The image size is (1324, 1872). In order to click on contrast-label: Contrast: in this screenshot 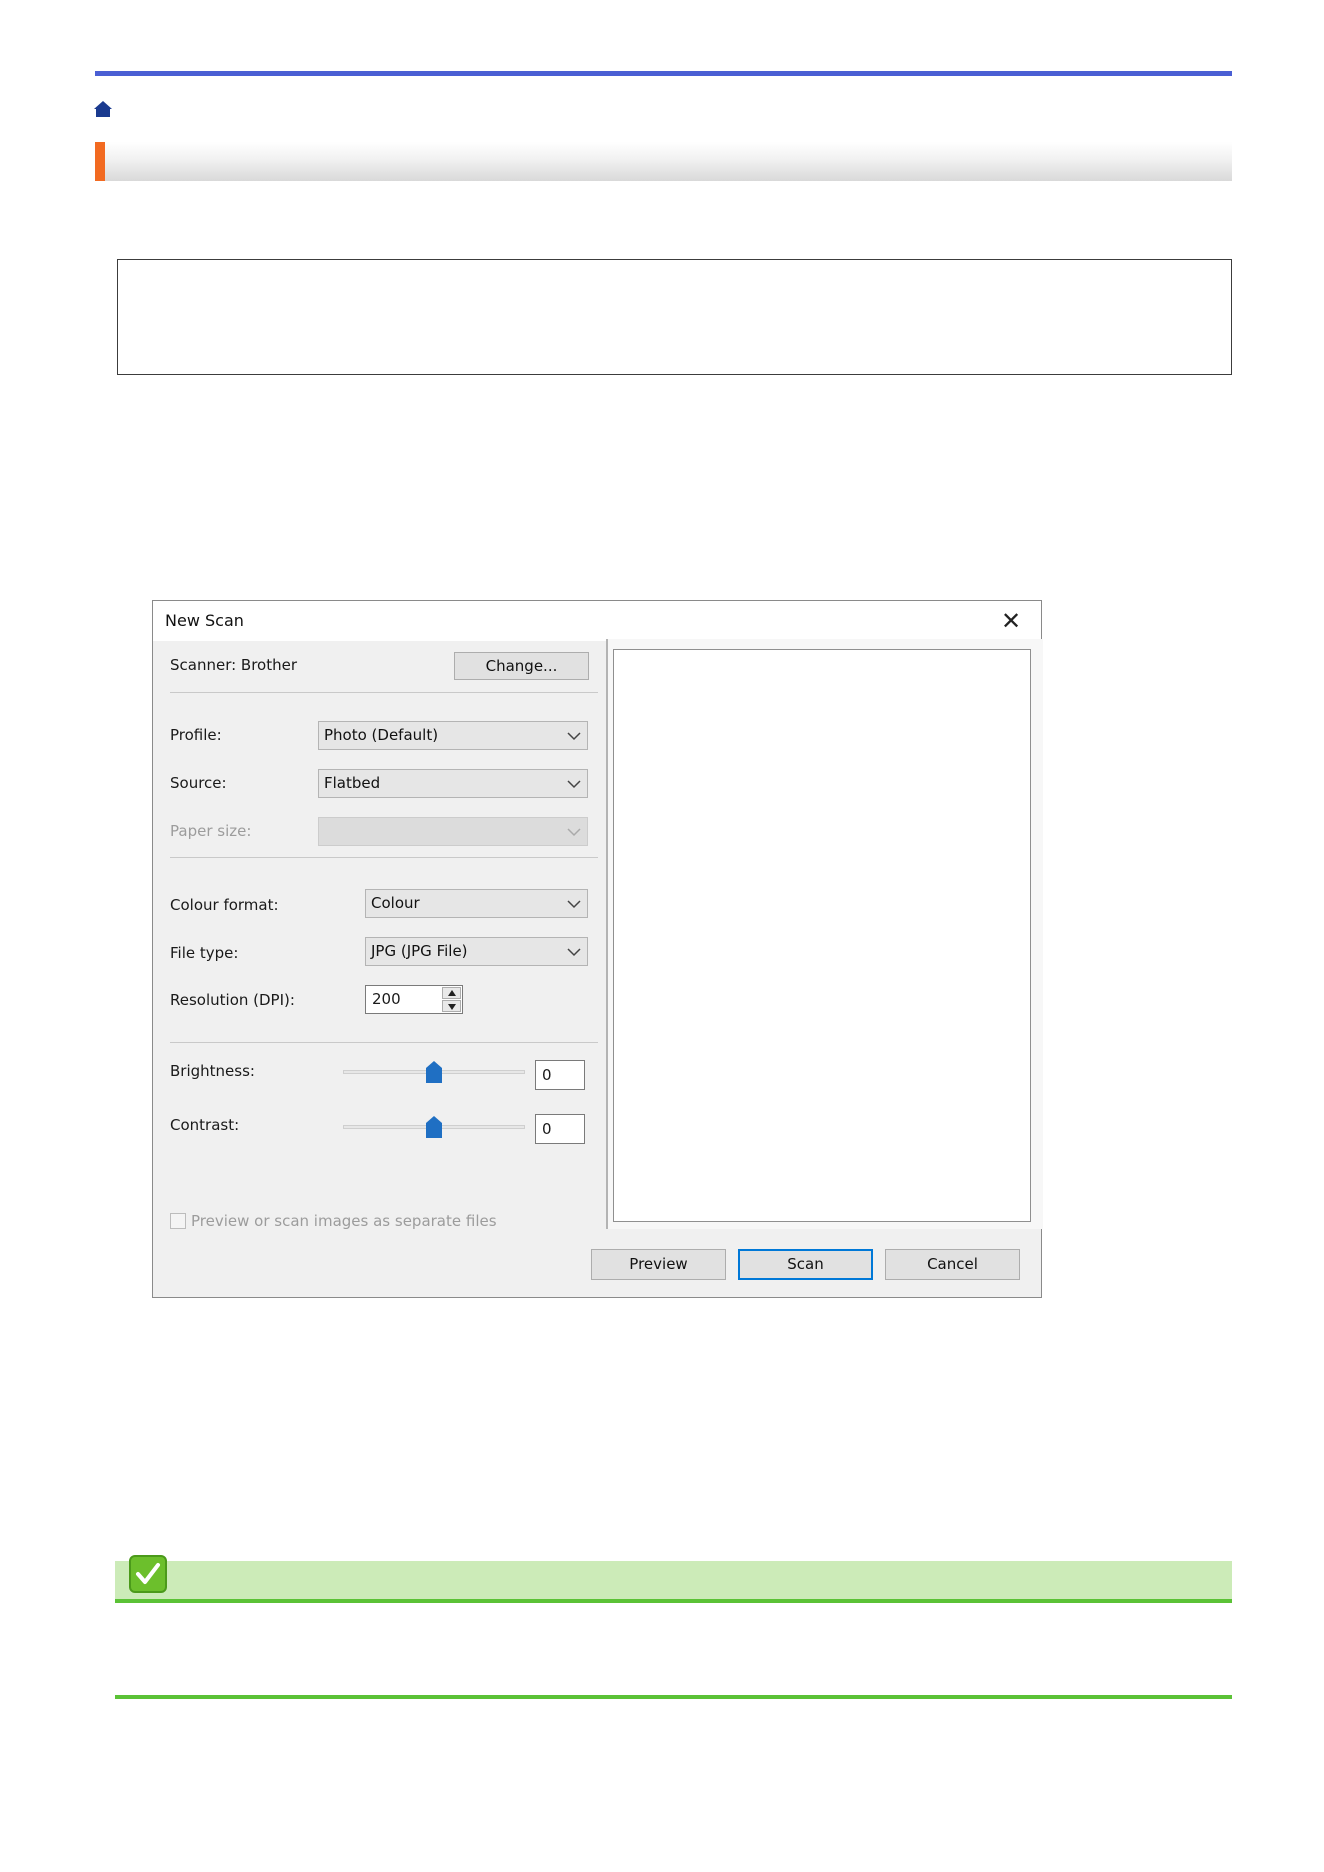, I will do `click(205, 1125)`.